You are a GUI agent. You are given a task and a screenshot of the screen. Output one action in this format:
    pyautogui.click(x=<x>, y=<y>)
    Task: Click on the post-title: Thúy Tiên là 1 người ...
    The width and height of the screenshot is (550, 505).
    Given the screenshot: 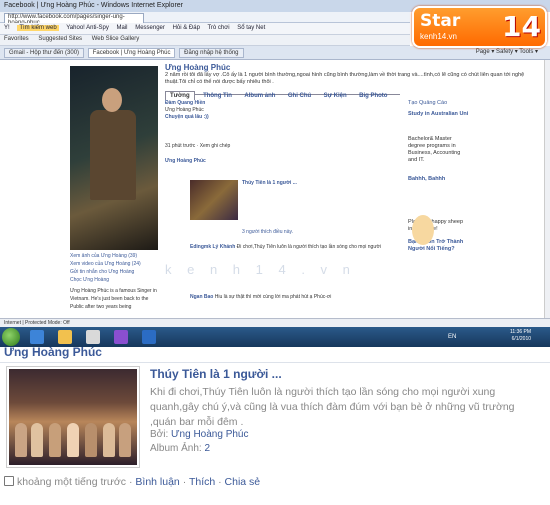 What is the action you would take?
    pyautogui.click(x=216, y=374)
    